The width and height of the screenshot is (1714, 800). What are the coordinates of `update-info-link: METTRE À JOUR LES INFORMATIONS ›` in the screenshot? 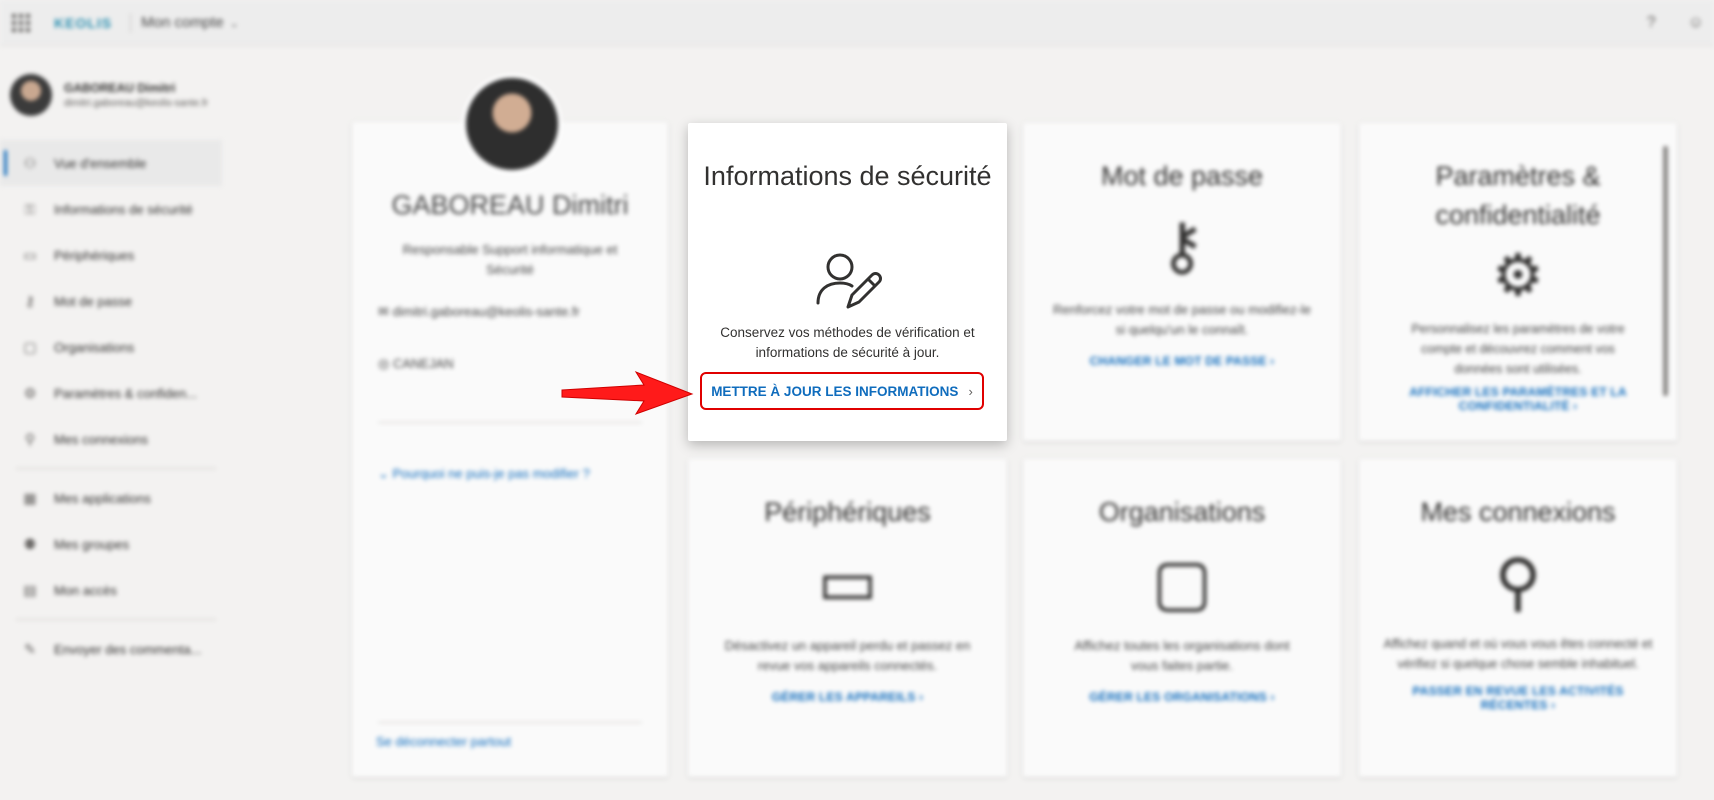 It's located at (842, 391).